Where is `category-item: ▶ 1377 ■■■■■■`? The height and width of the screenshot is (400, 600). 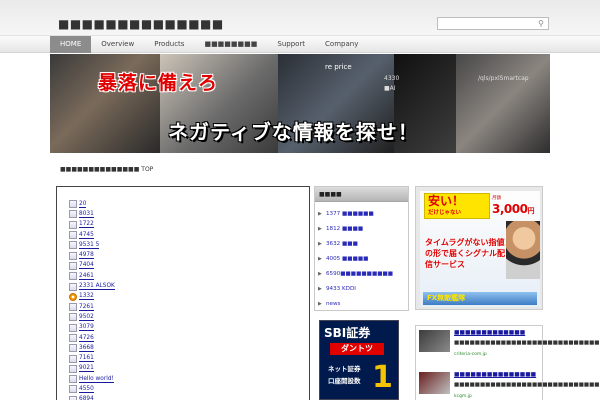 category-item: ▶ 1377 ■■■■■■ is located at coordinates (361, 213).